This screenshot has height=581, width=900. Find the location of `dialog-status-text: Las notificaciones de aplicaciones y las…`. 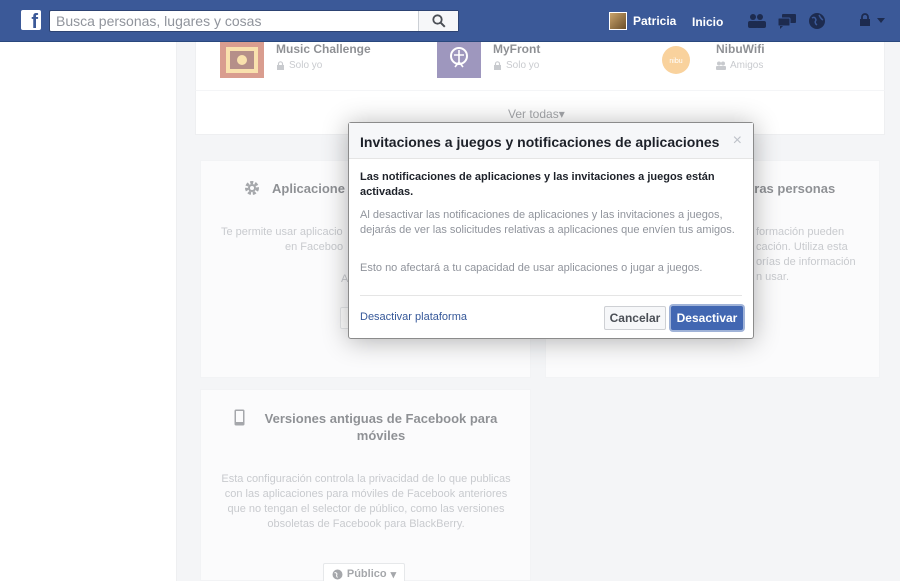

dialog-status-text: Las notificaciones de aplicaciones y las… is located at coordinates (537, 184).